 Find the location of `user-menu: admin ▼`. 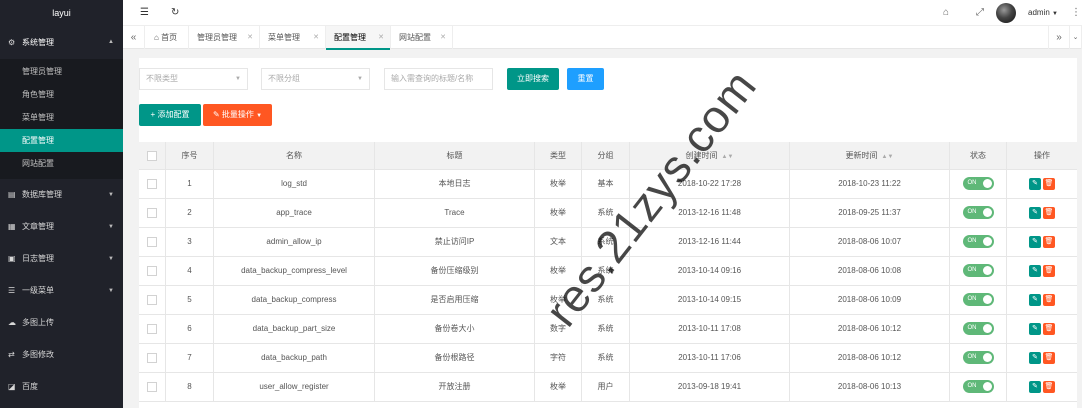

user-menu: admin ▼ is located at coordinates (1043, 13).